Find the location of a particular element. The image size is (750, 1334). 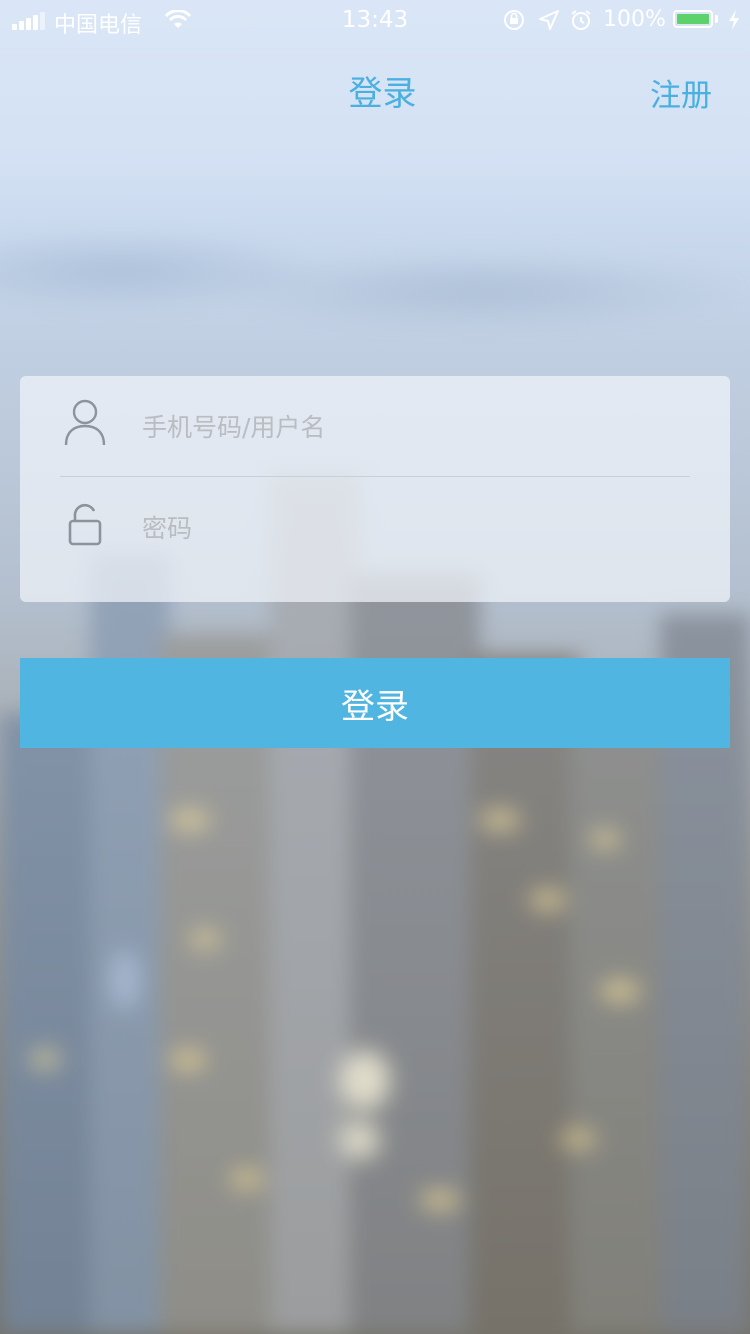

register-button: 注册 is located at coordinates (681, 92).